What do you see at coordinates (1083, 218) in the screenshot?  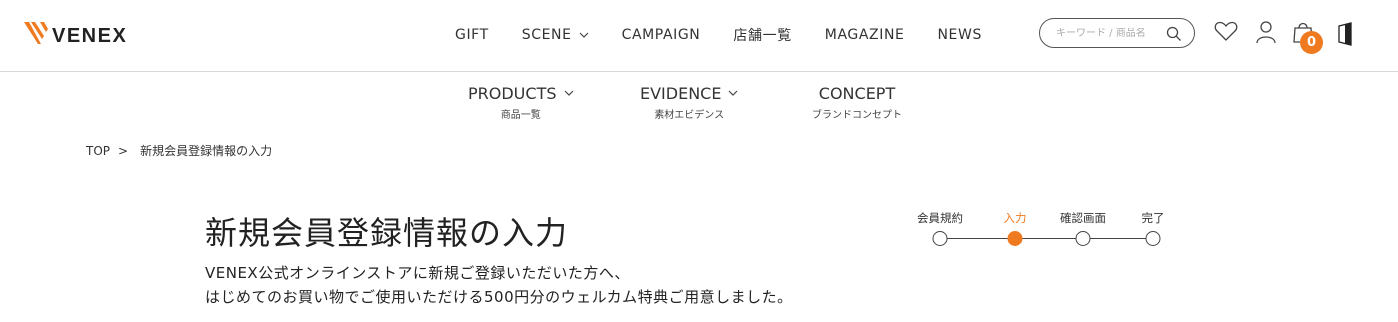 I see `step-label-confirm: 確認画面` at bounding box center [1083, 218].